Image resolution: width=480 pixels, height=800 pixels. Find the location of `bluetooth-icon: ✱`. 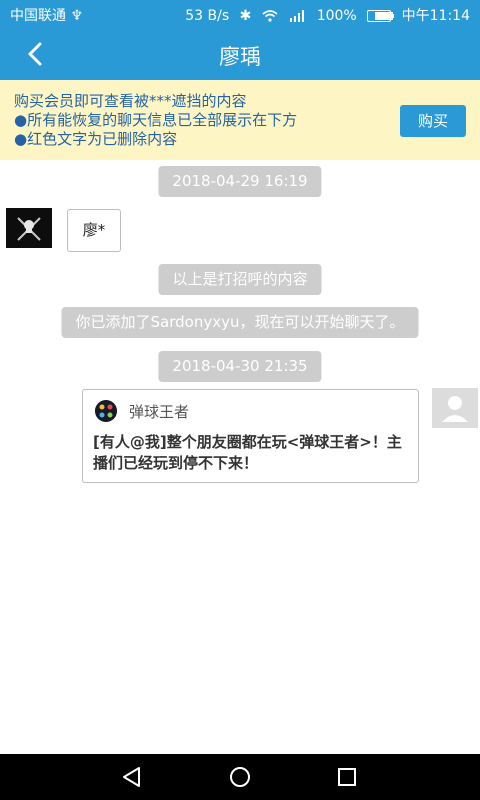

bluetooth-icon: ✱ is located at coordinates (245, 16).